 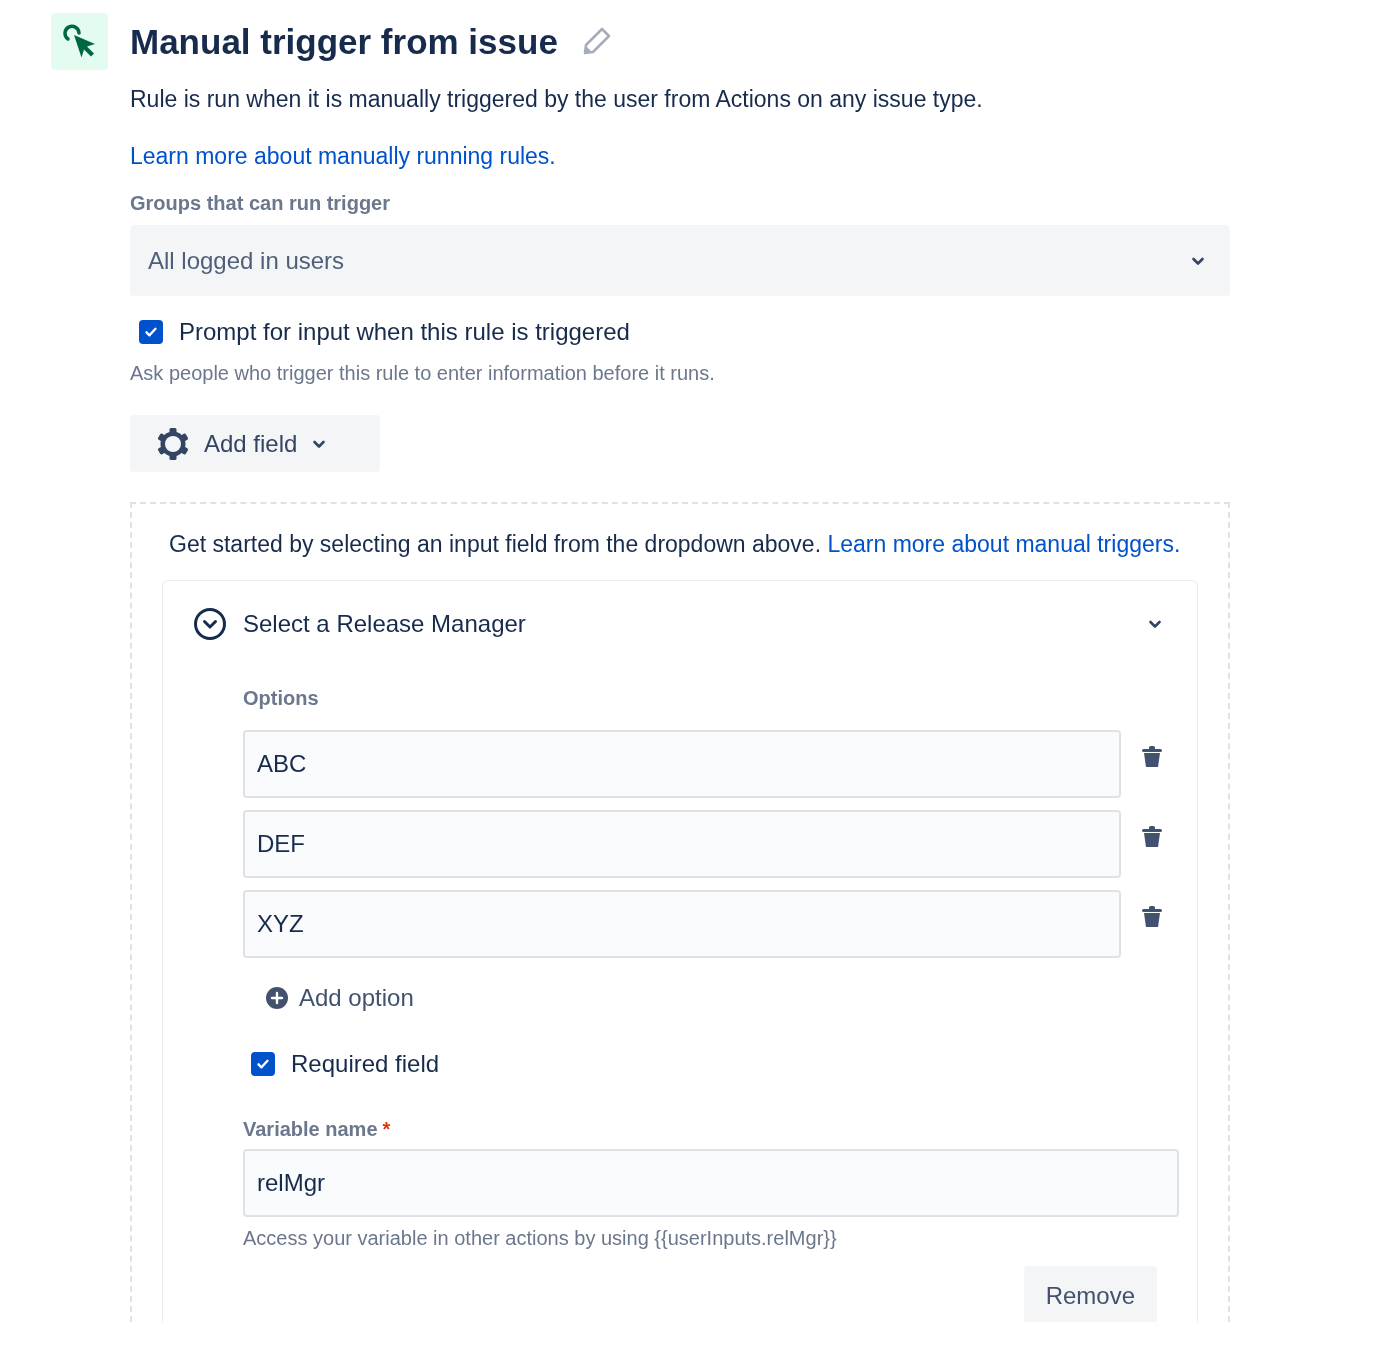 What do you see at coordinates (343, 156) in the screenshot?
I see `learn-more-link: Learn more about manually running rules.` at bounding box center [343, 156].